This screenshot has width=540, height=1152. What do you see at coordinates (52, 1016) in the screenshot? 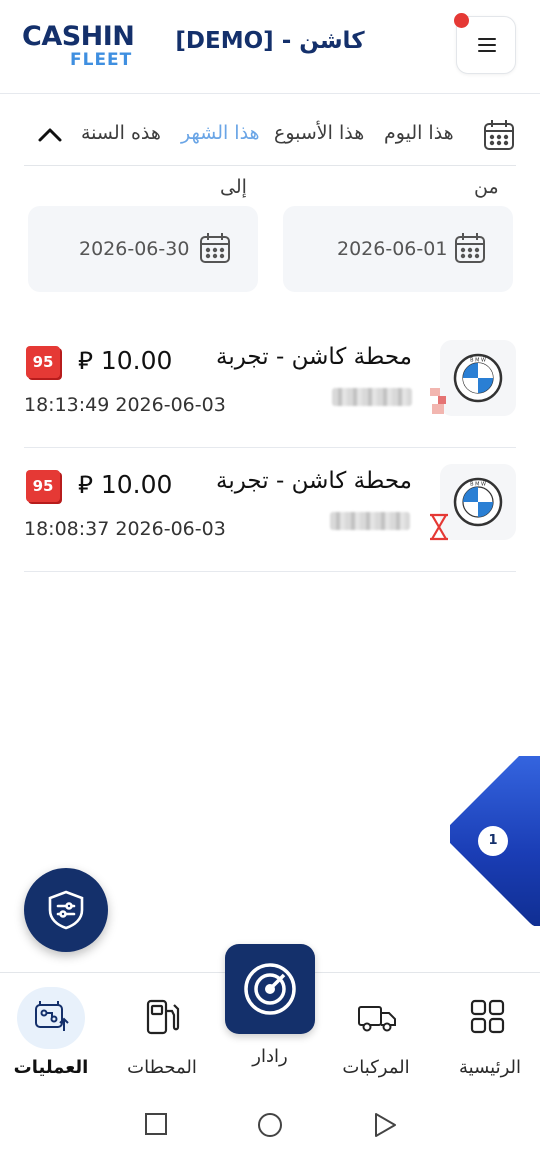
I see `operations-icon` at bounding box center [52, 1016].